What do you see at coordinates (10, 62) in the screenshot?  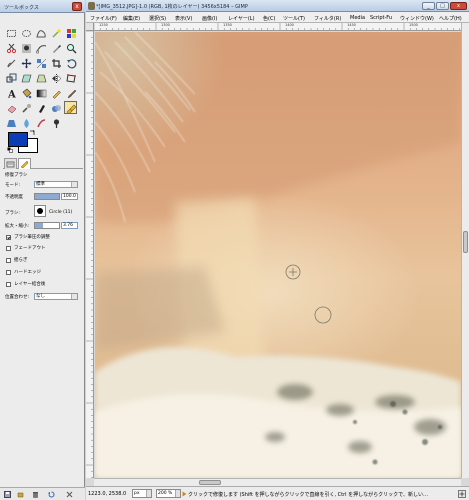 I see `tool-measure` at bounding box center [10, 62].